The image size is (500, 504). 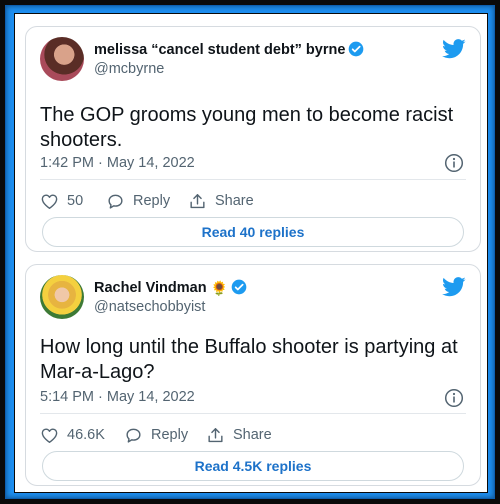 What do you see at coordinates (129, 69) in the screenshot?
I see `author-handle: @mcbyrne` at bounding box center [129, 69].